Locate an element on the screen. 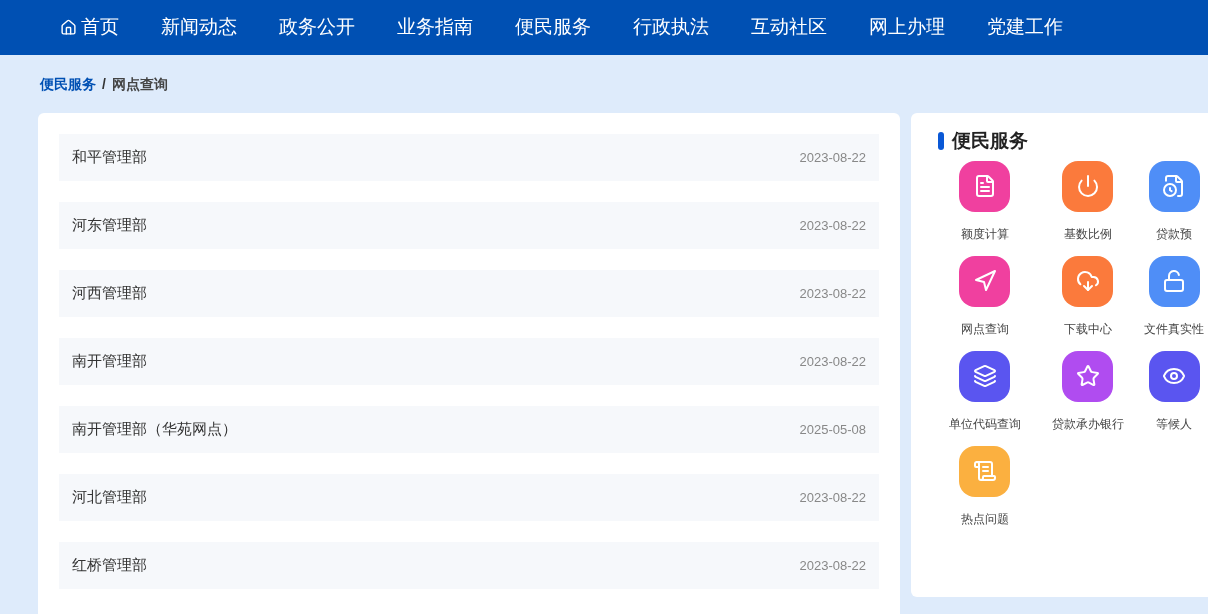  service-label: 文件真实性 is located at coordinates (1174, 329).